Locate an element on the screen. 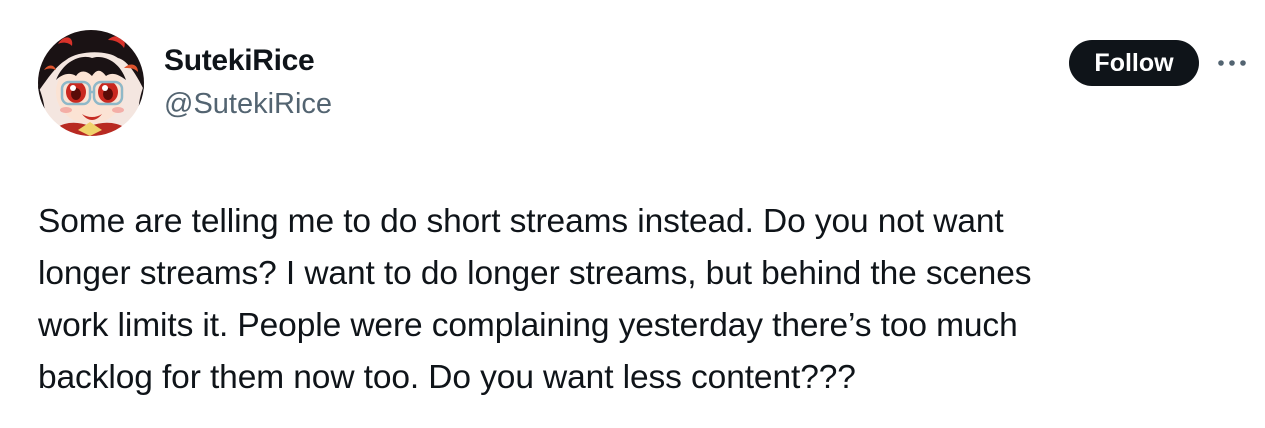 Image resolution: width=1265 pixels, height=428 pixels. ellipsis-icon is located at coordinates (1232, 63).